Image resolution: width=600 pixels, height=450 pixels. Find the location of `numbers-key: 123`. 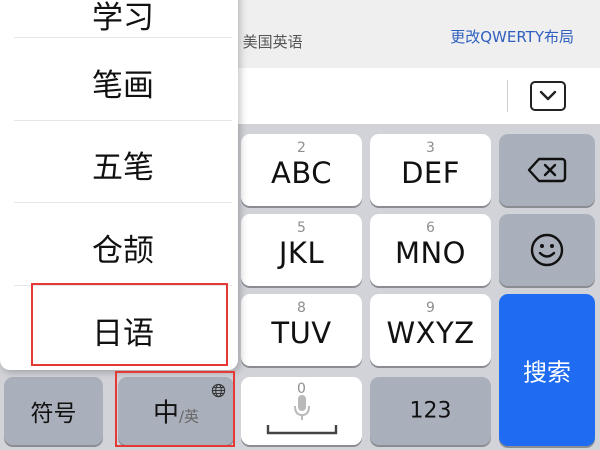

numbers-key: 123 is located at coordinates (430, 411).